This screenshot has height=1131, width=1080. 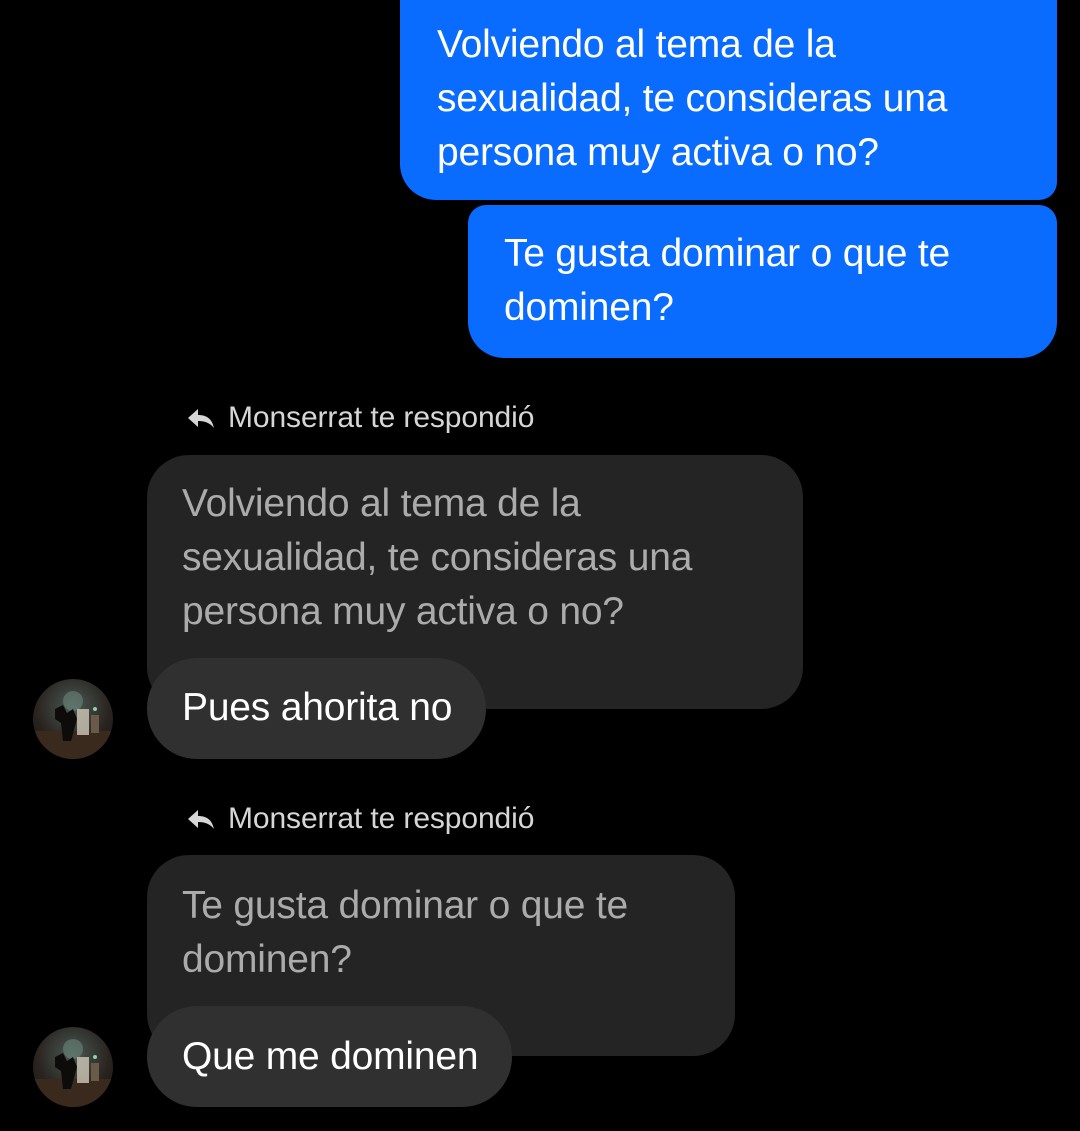 I want to click on message-text: Que me dominen, so click(x=330, y=1056).